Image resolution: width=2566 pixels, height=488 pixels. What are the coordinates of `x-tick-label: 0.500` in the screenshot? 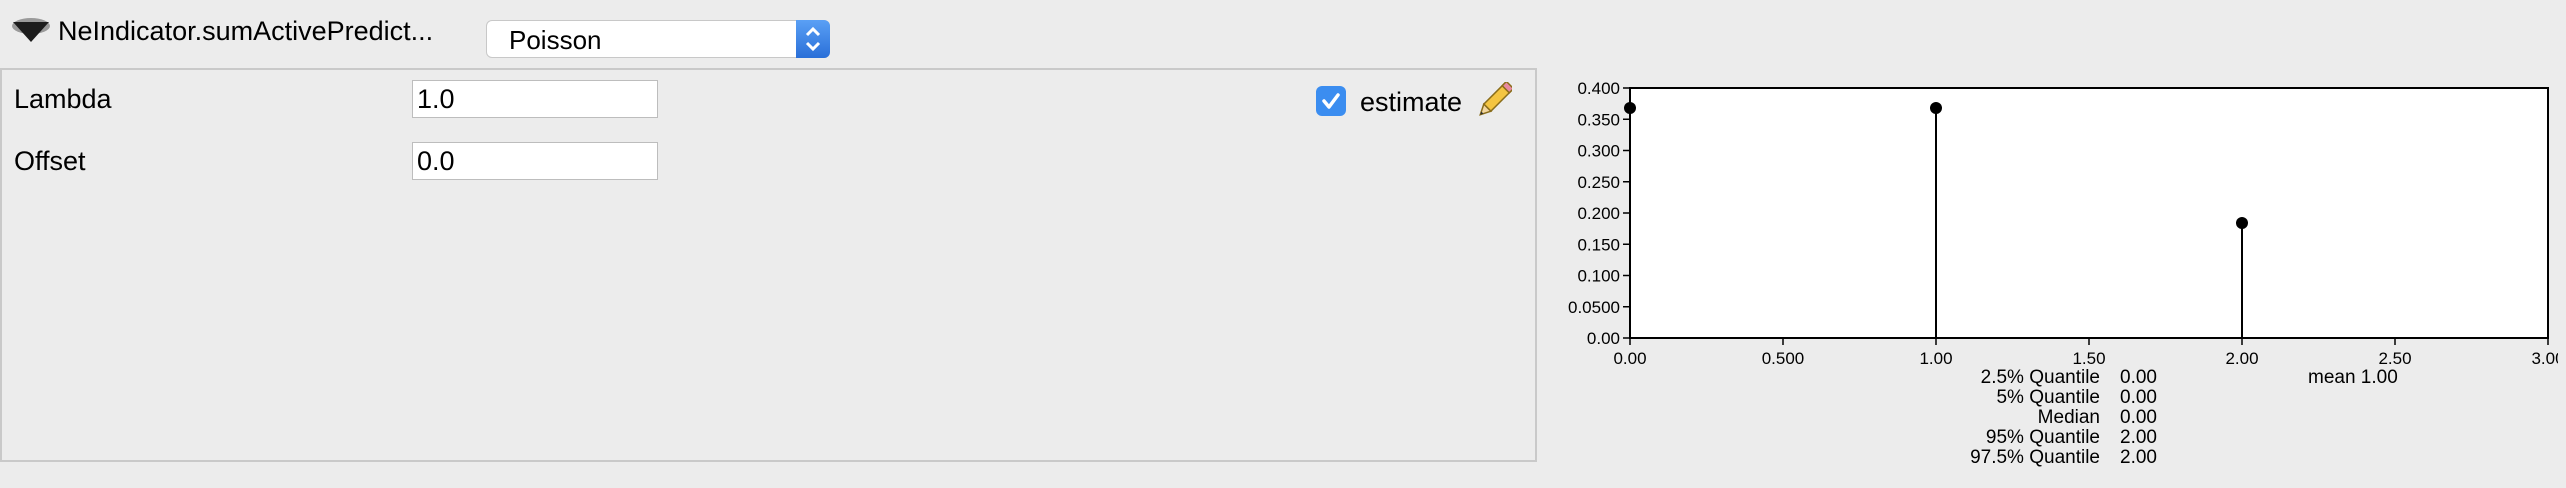 It's located at (1783, 358).